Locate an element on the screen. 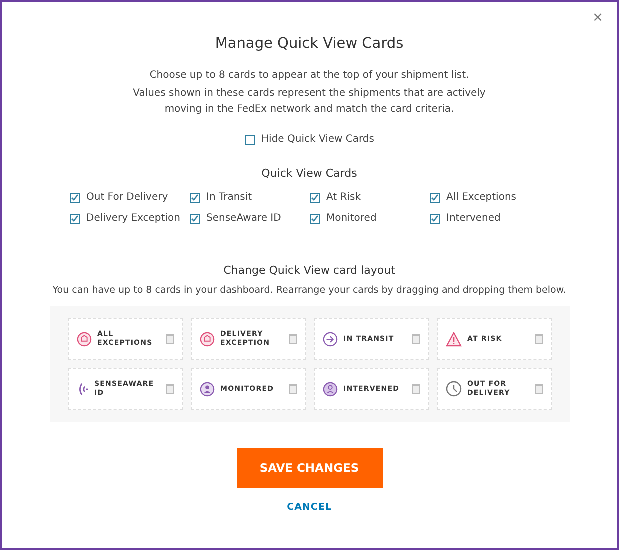 The width and height of the screenshot is (619, 550). close-button: × is located at coordinates (598, 18).